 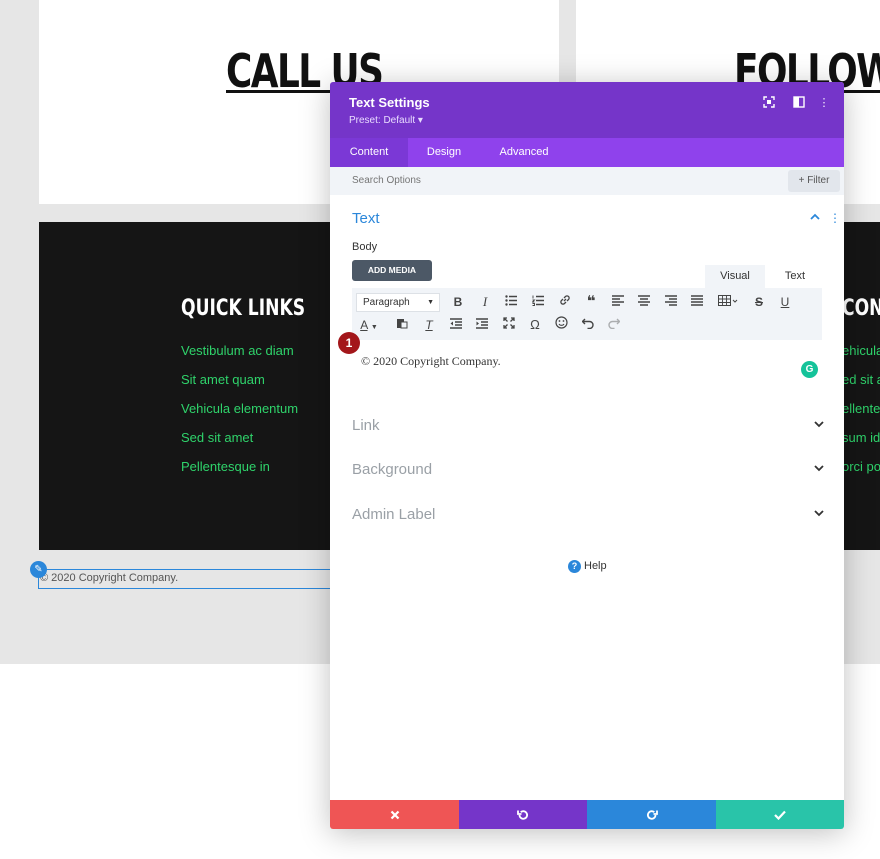 I want to click on table-icon, so click(x=728, y=302).